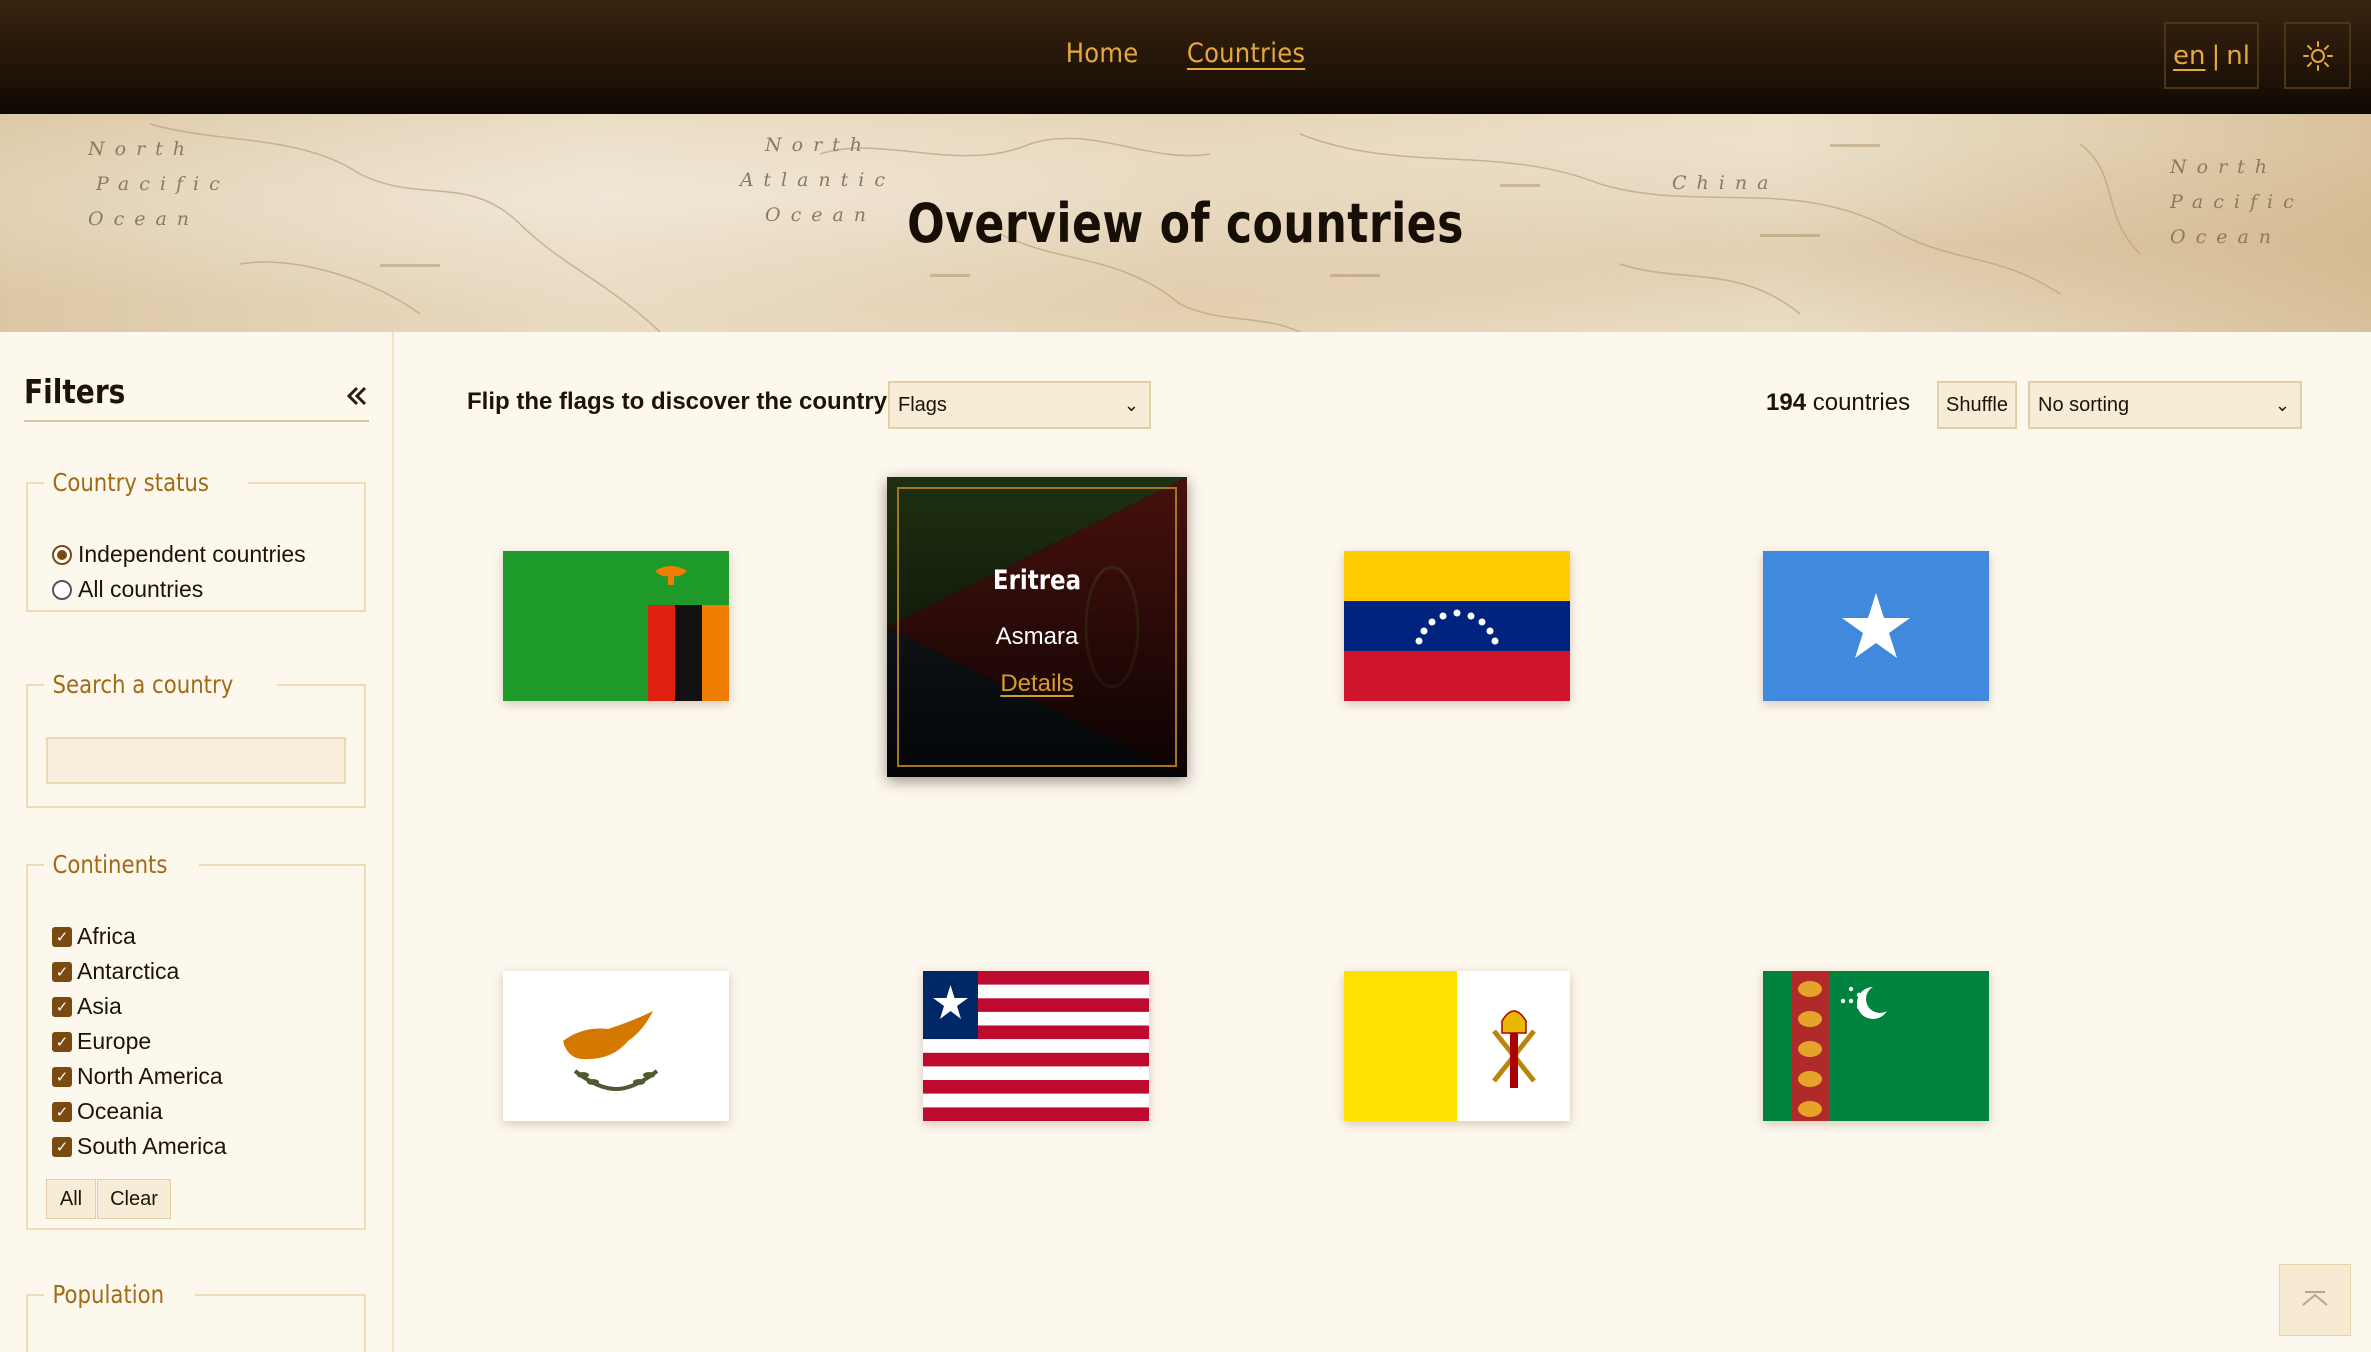  I want to click on continent-checkbox-antarctica: ✓ Antarctica, so click(139, 971).